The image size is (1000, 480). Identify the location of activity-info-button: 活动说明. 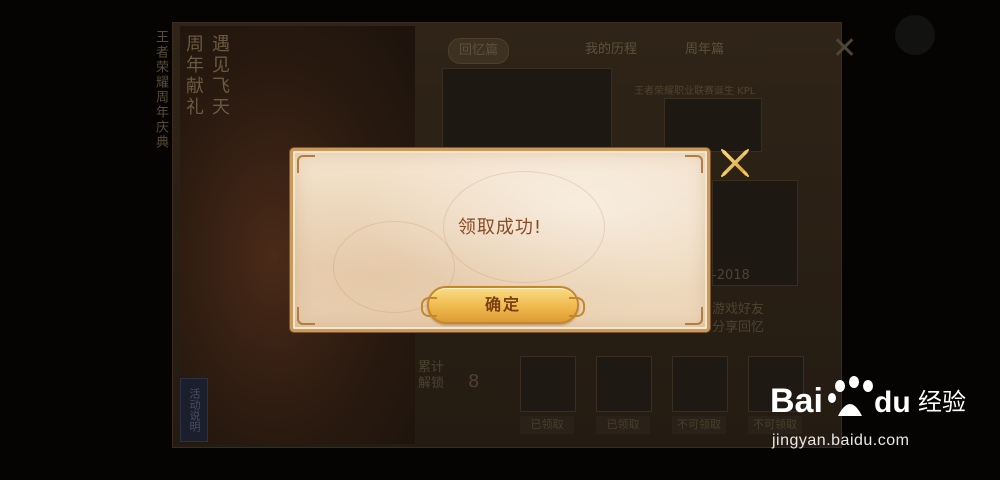
(194, 410).